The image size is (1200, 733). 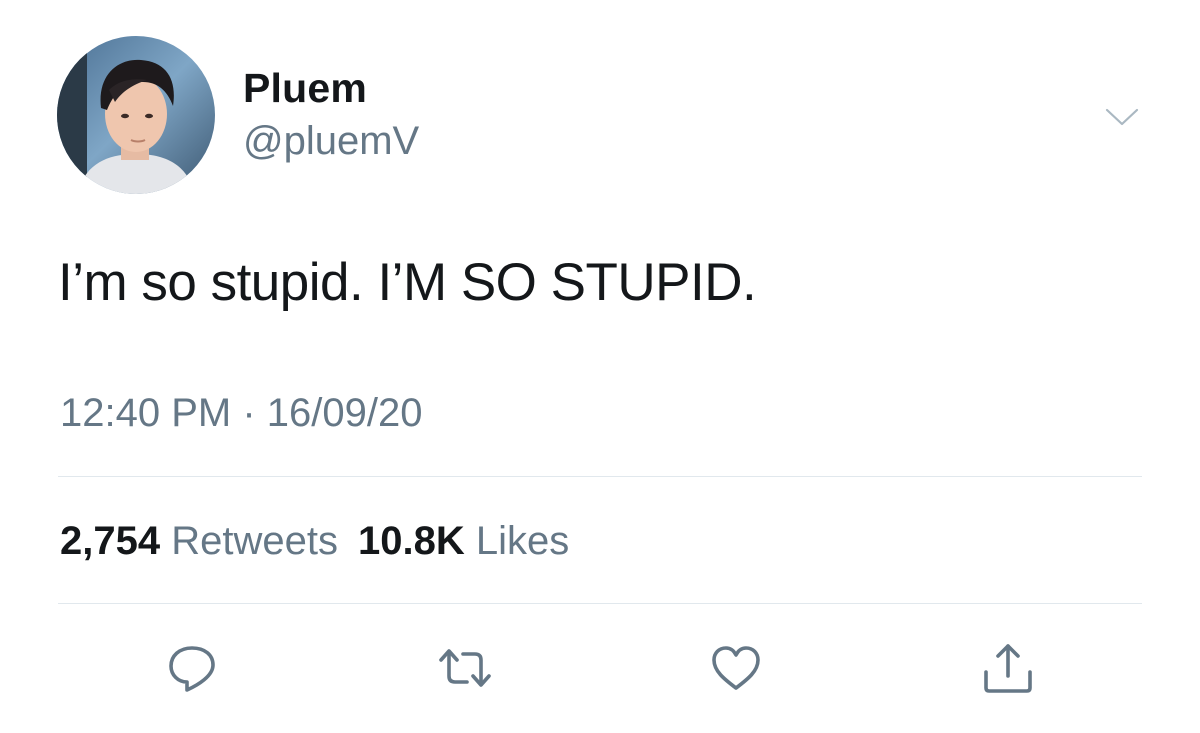 I want to click on heart-icon, so click(x=736, y=668).